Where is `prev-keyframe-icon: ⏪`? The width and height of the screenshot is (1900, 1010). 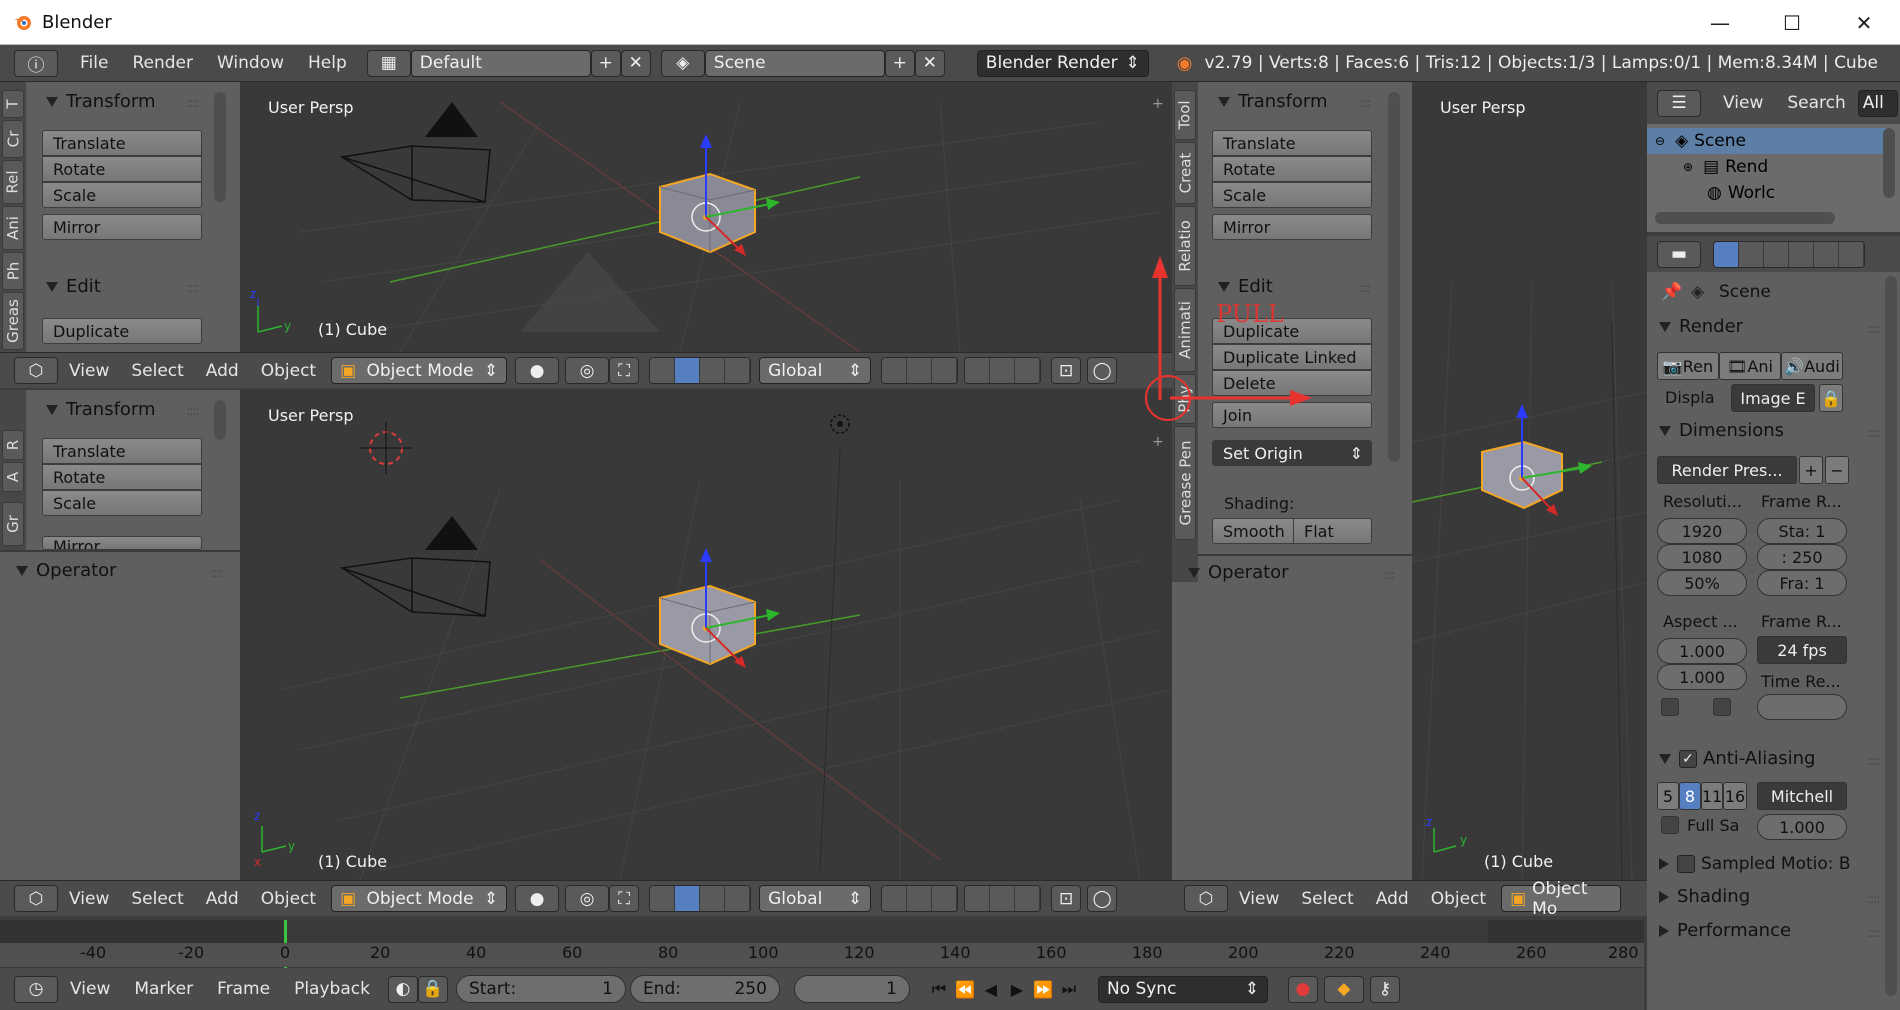
prev-keyframe-icon: ⏪ is located at coordinates (965, 989).